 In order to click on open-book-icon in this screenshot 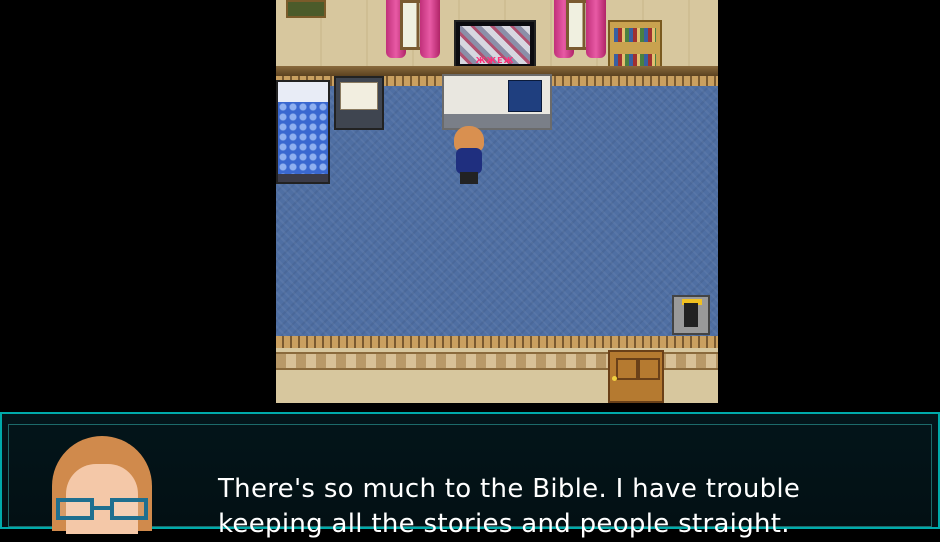, I will do `click(359, 96)`.